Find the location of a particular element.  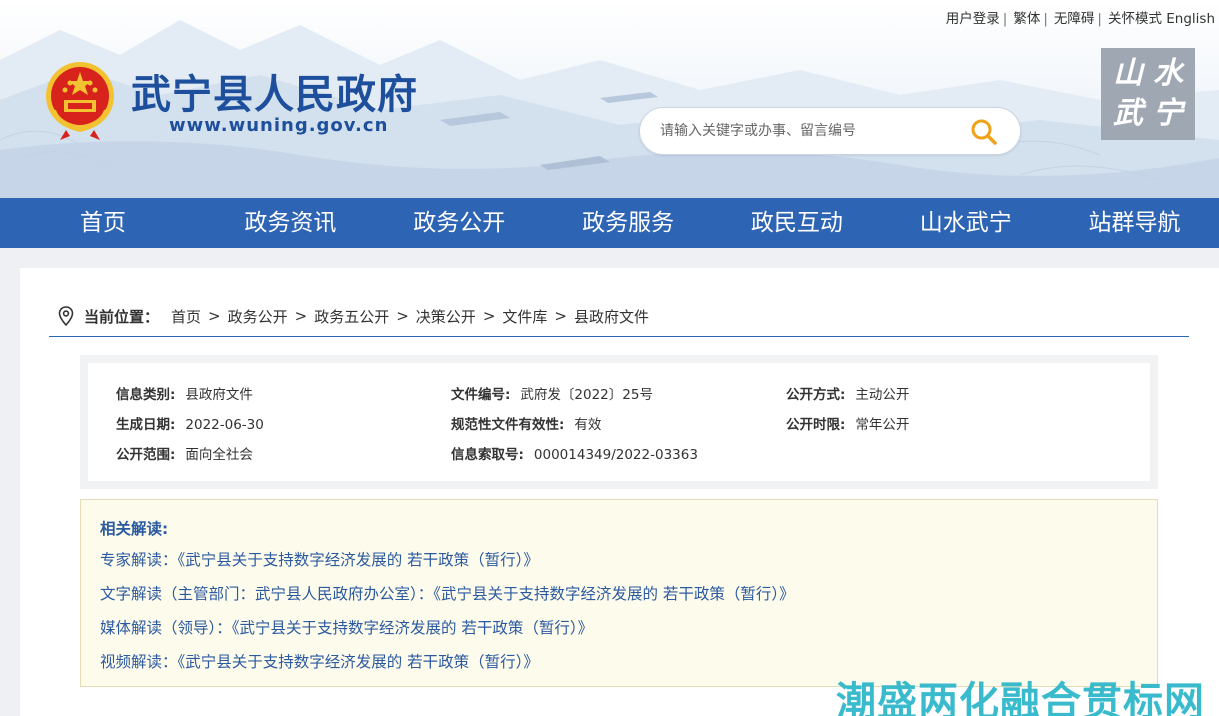

seal-char: 山 is located at coordinates (1128, 73).